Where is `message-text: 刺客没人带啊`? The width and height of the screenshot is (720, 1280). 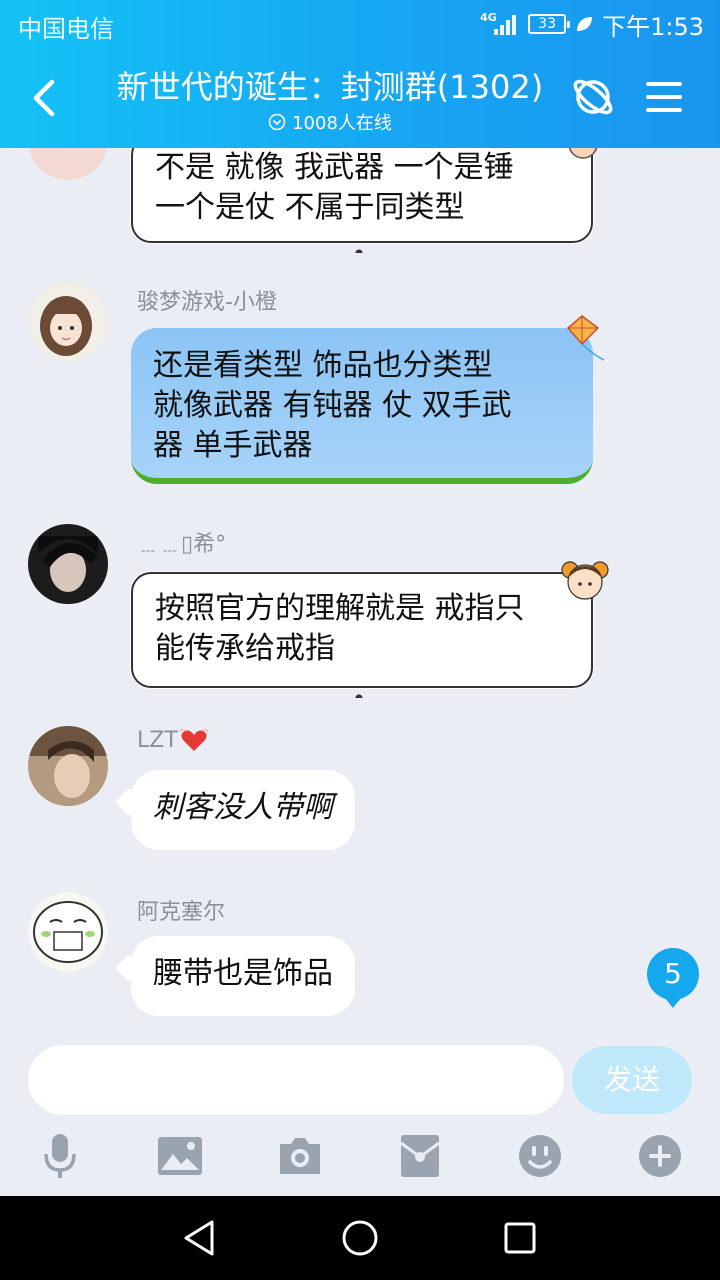 message-text: 刺客没人带啊 is located at coordinates (243, 807).